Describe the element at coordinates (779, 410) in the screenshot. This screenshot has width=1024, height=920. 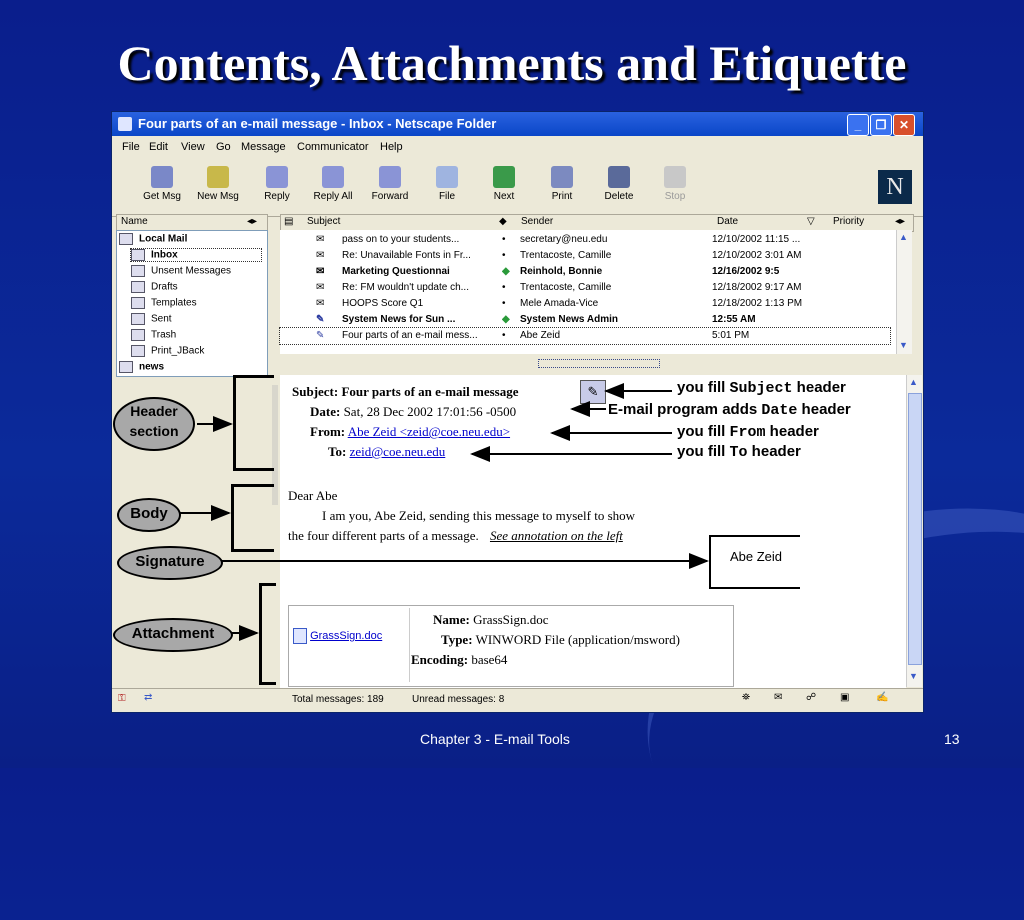
I see `date-callout-mono: Date` at that location.